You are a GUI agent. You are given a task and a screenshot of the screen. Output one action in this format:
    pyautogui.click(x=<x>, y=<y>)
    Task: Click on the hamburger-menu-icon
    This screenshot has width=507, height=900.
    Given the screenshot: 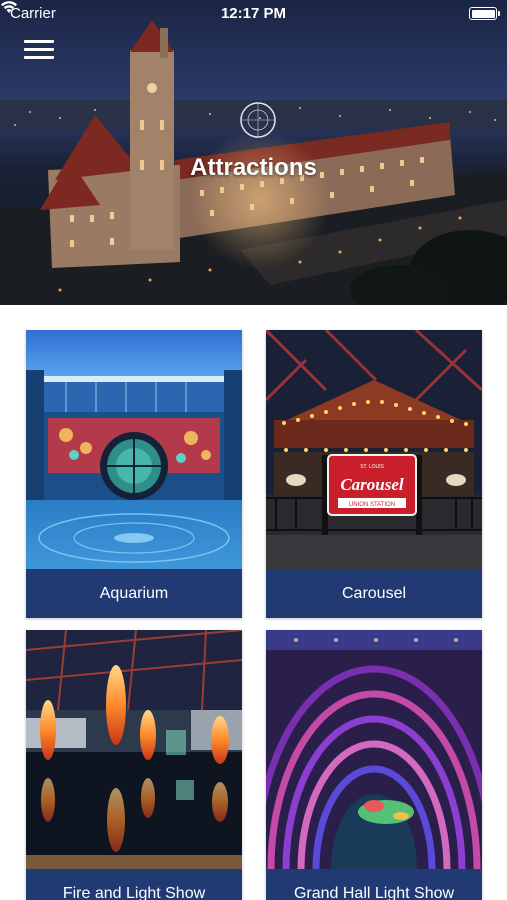 What is the action you would take?
    pyautogui.click(x=40, y=52)
    